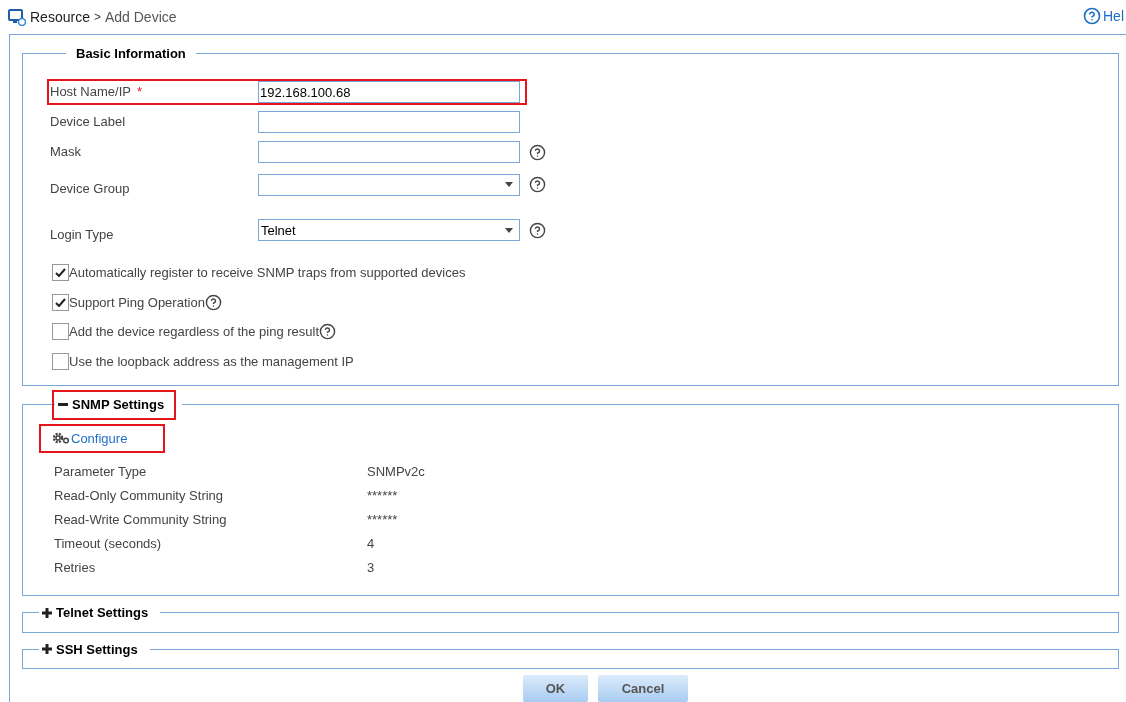 The image size is (1126, 702). What do you see at coordinates (141, 519) in the screenshot?
I see `parameter-name: Read-Write Community String` at bounding box center [141, 519].